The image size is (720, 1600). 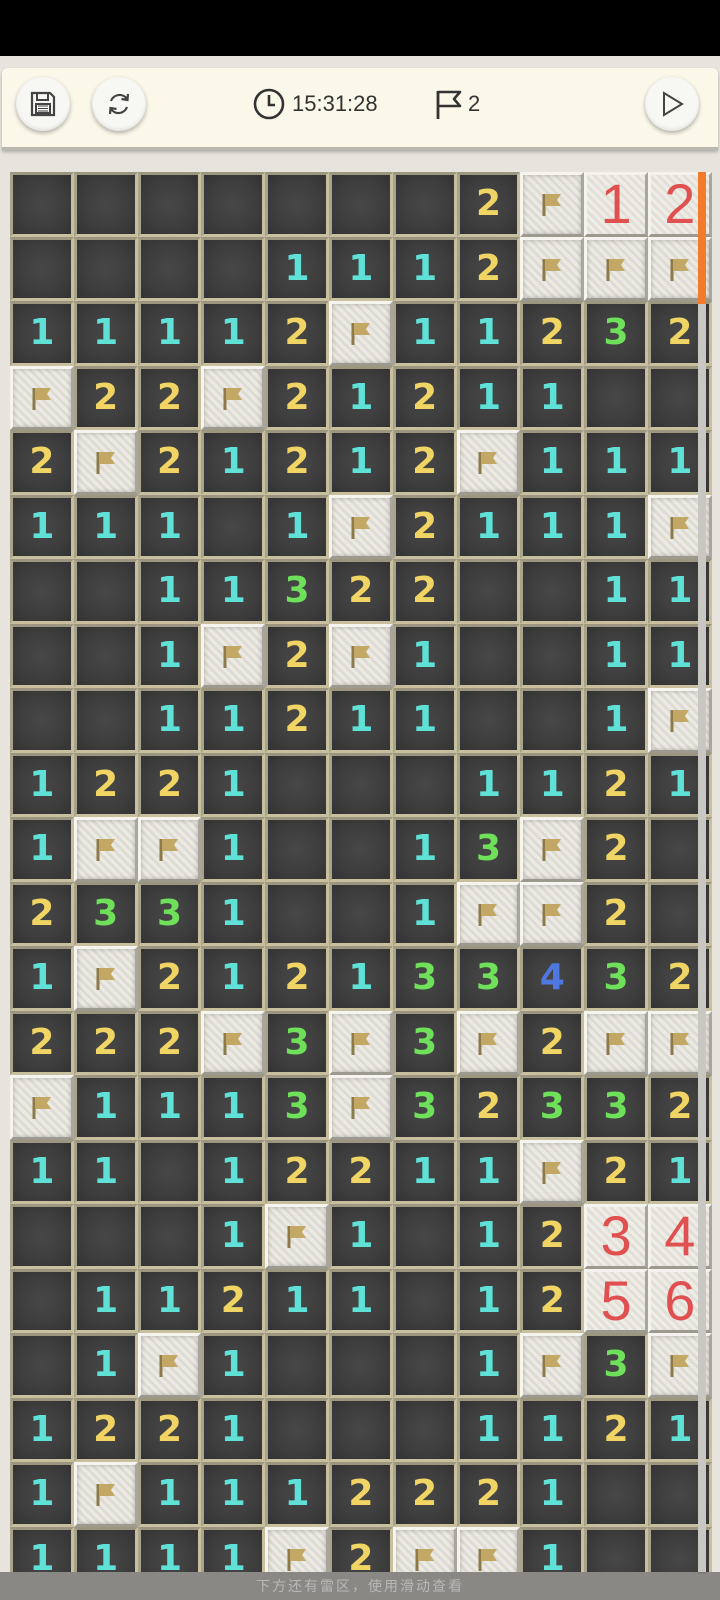 What do you see at coordinates (702, 939) in the screenshot?
I see `scrollbar-track` at bounding box center [702, 939].